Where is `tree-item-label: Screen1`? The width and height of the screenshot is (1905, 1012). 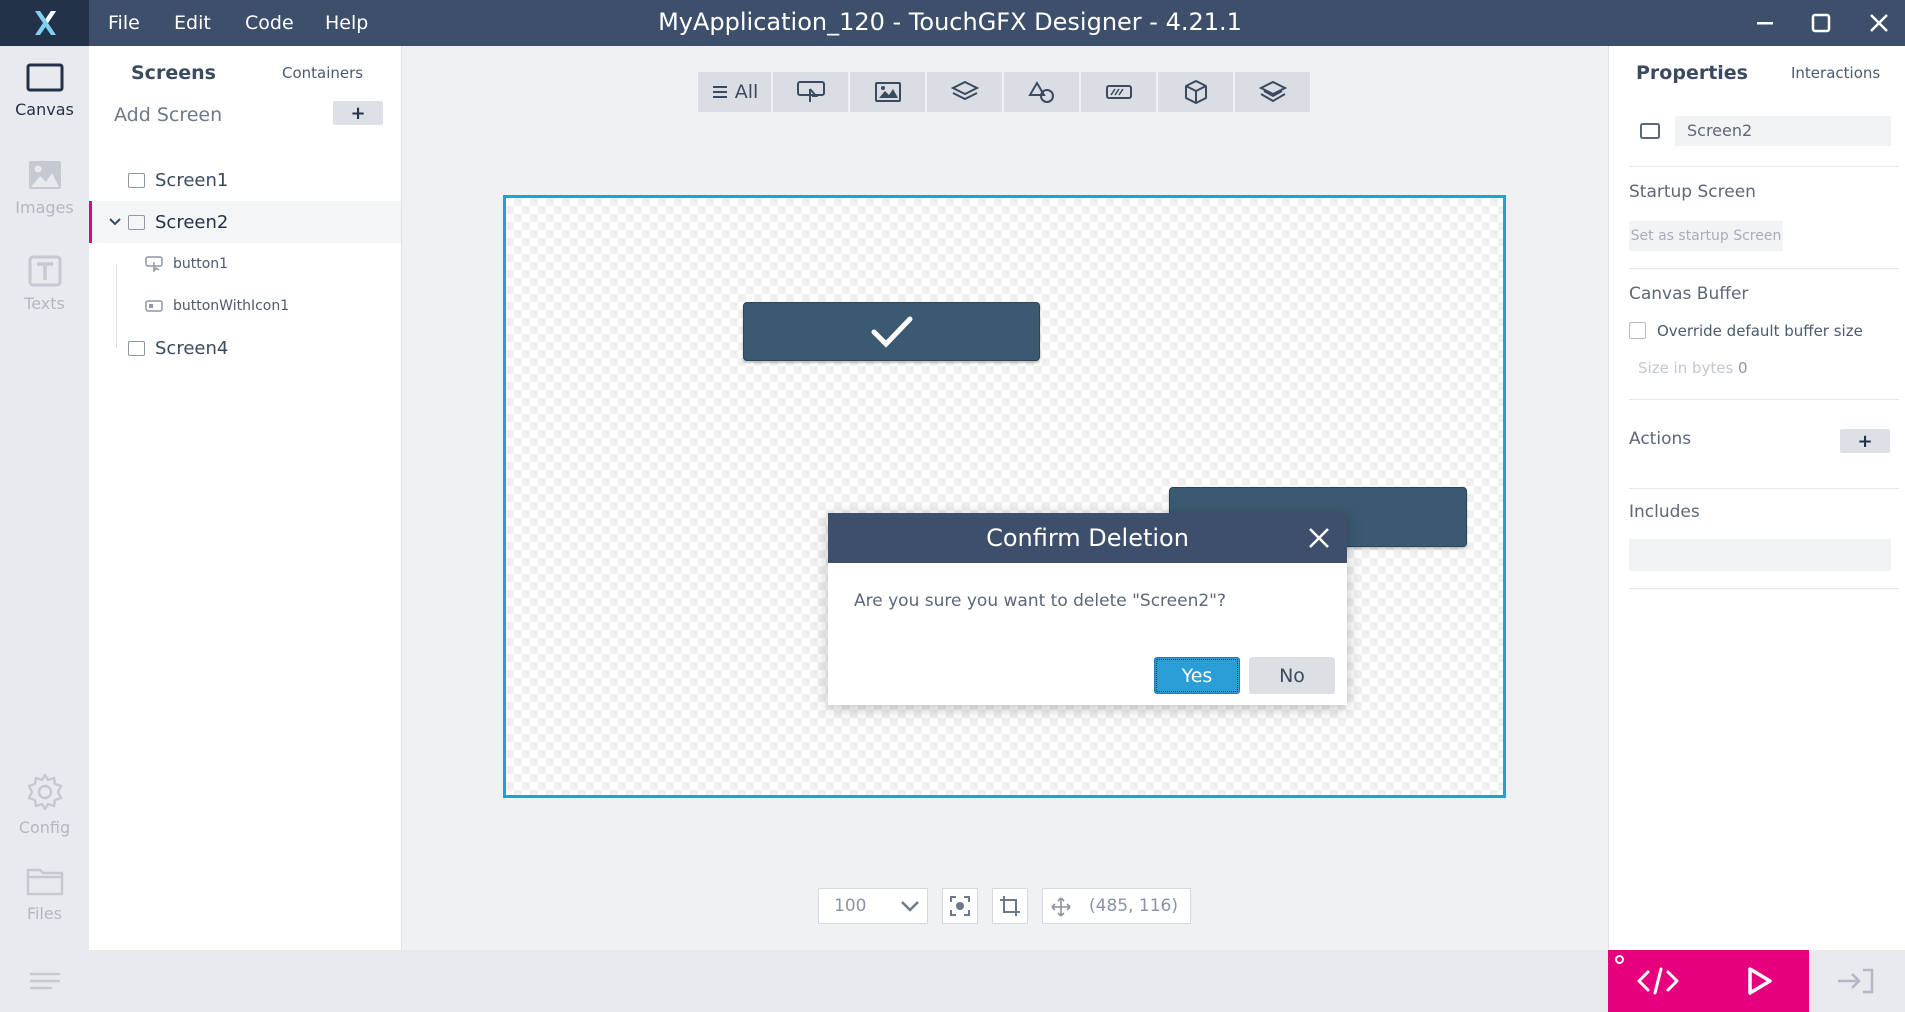 tree-item-label: Screen1 is located at coordinates (192, 180).